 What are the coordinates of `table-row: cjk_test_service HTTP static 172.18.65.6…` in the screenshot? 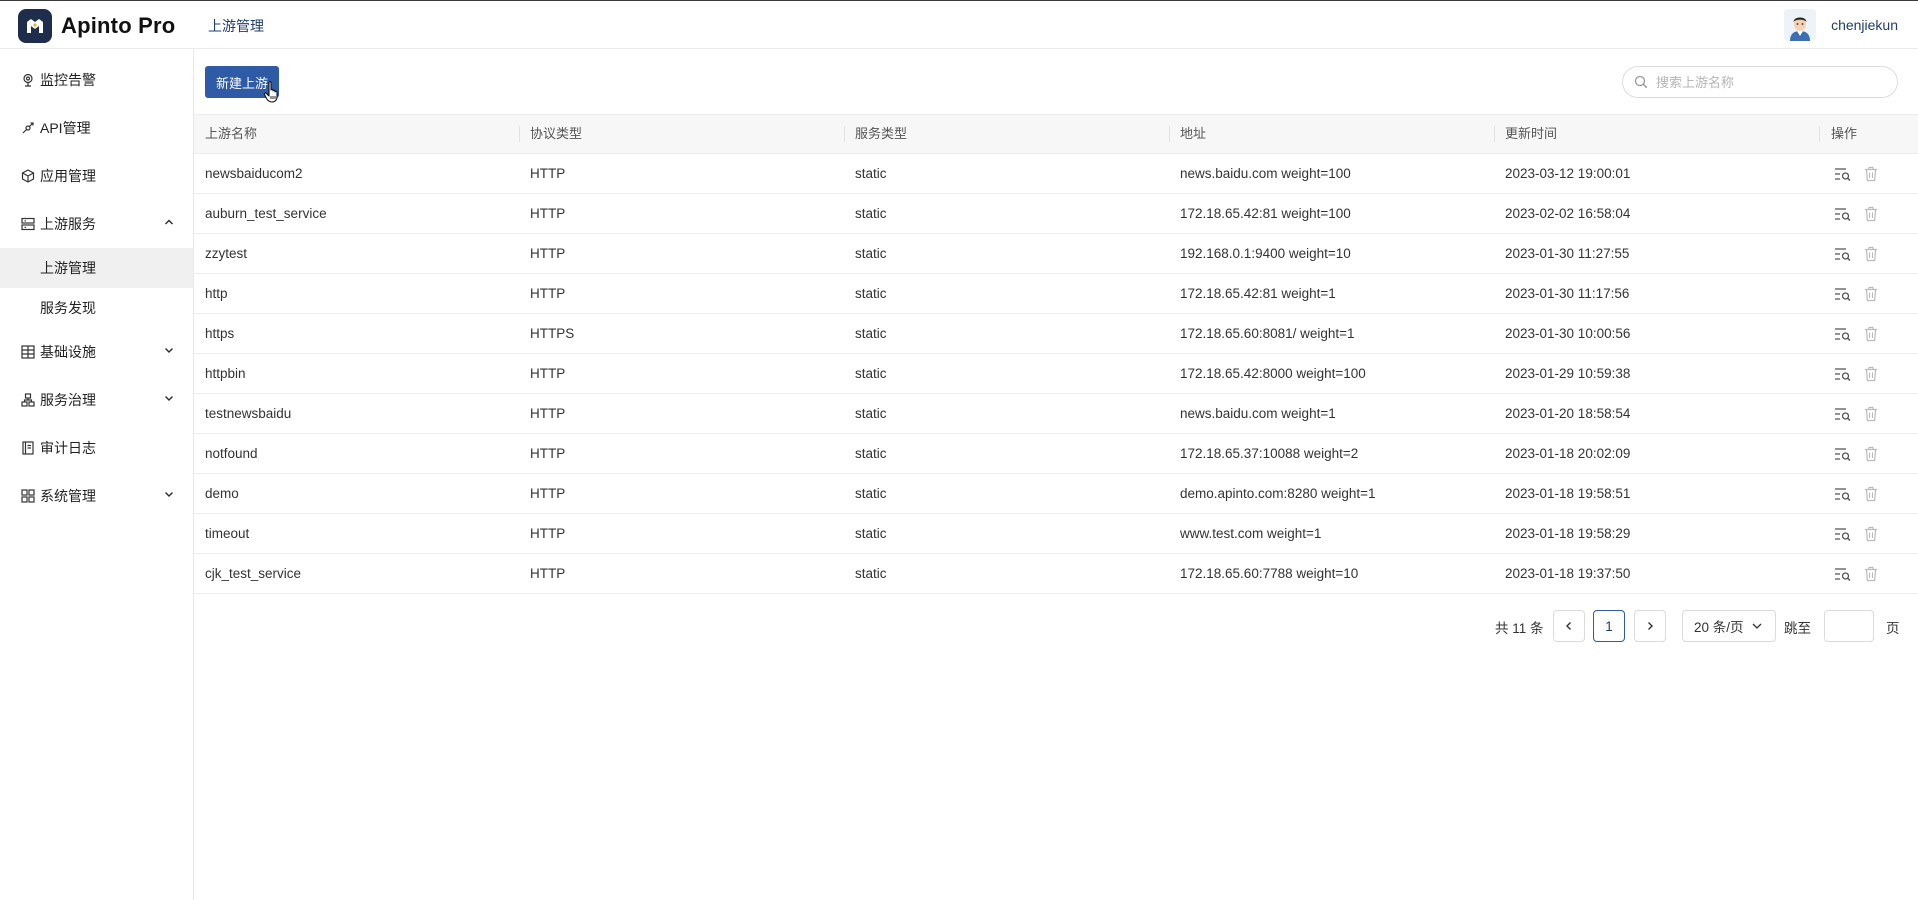 It's located at (1056, 574).